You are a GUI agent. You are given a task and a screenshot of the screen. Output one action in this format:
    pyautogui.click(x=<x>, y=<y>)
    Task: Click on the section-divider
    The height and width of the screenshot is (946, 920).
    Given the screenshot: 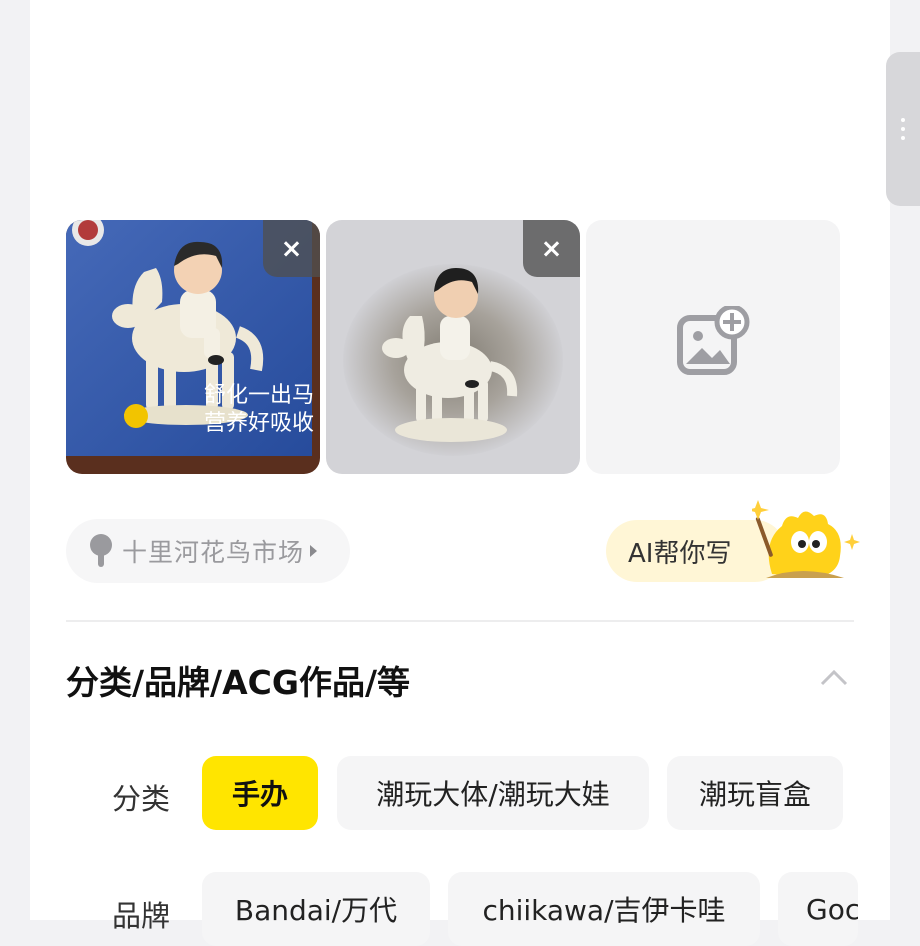 What is the action you would take?
    pyautogui.click(x=460, y=621)
    